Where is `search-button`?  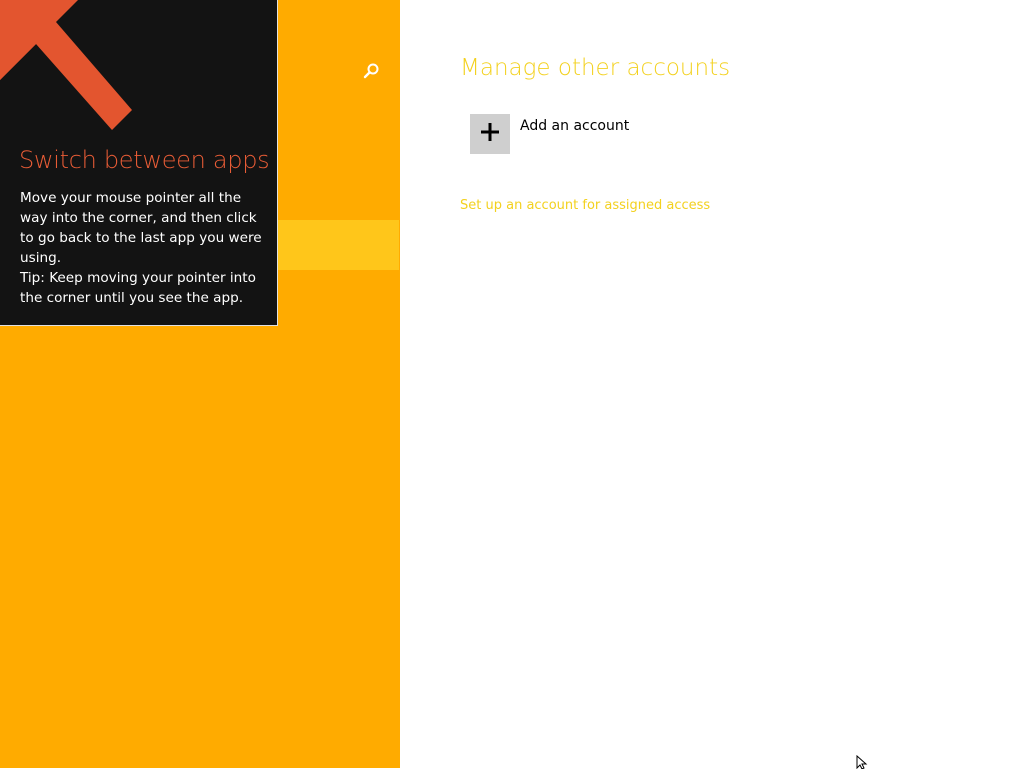 search-button is located at coordinates (371, 71).